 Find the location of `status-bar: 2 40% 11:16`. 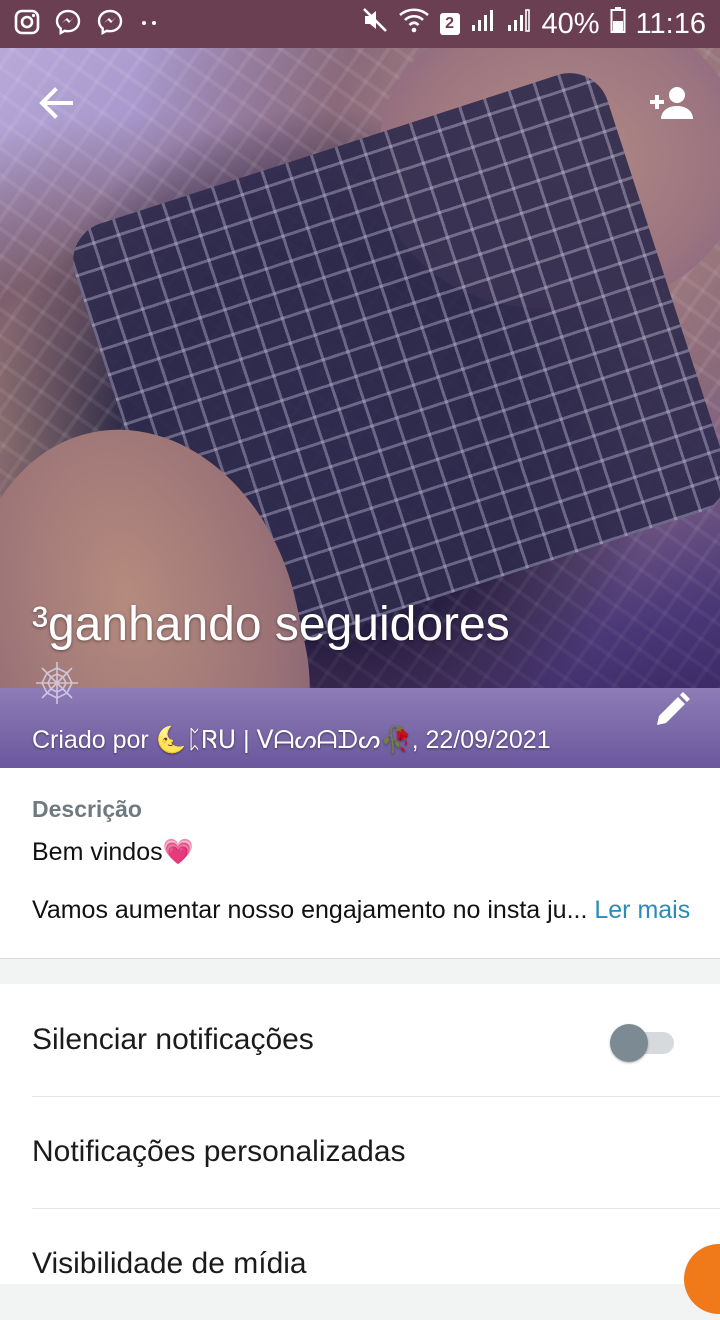

status-bar: 2 40% 11:16 is located at coordinates (360, 24).